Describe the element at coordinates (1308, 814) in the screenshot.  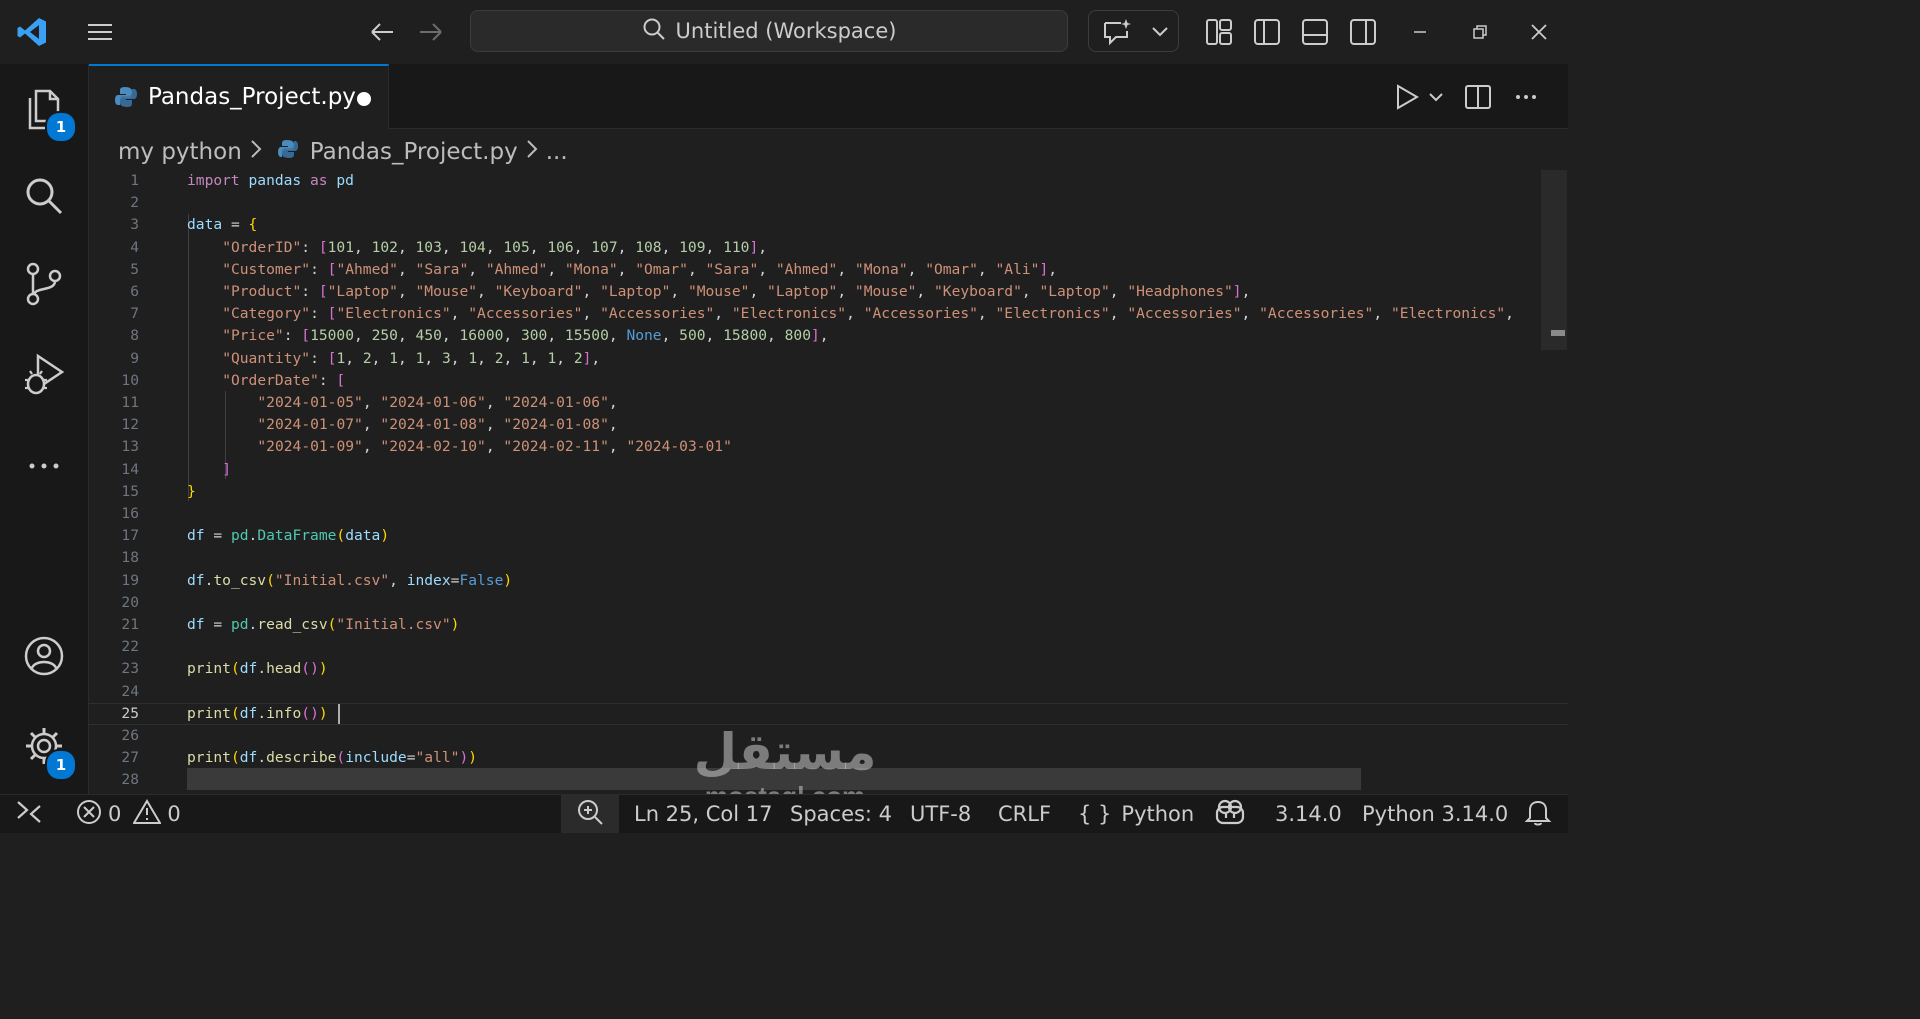
I see `python-version: 3.14.0` at that location.